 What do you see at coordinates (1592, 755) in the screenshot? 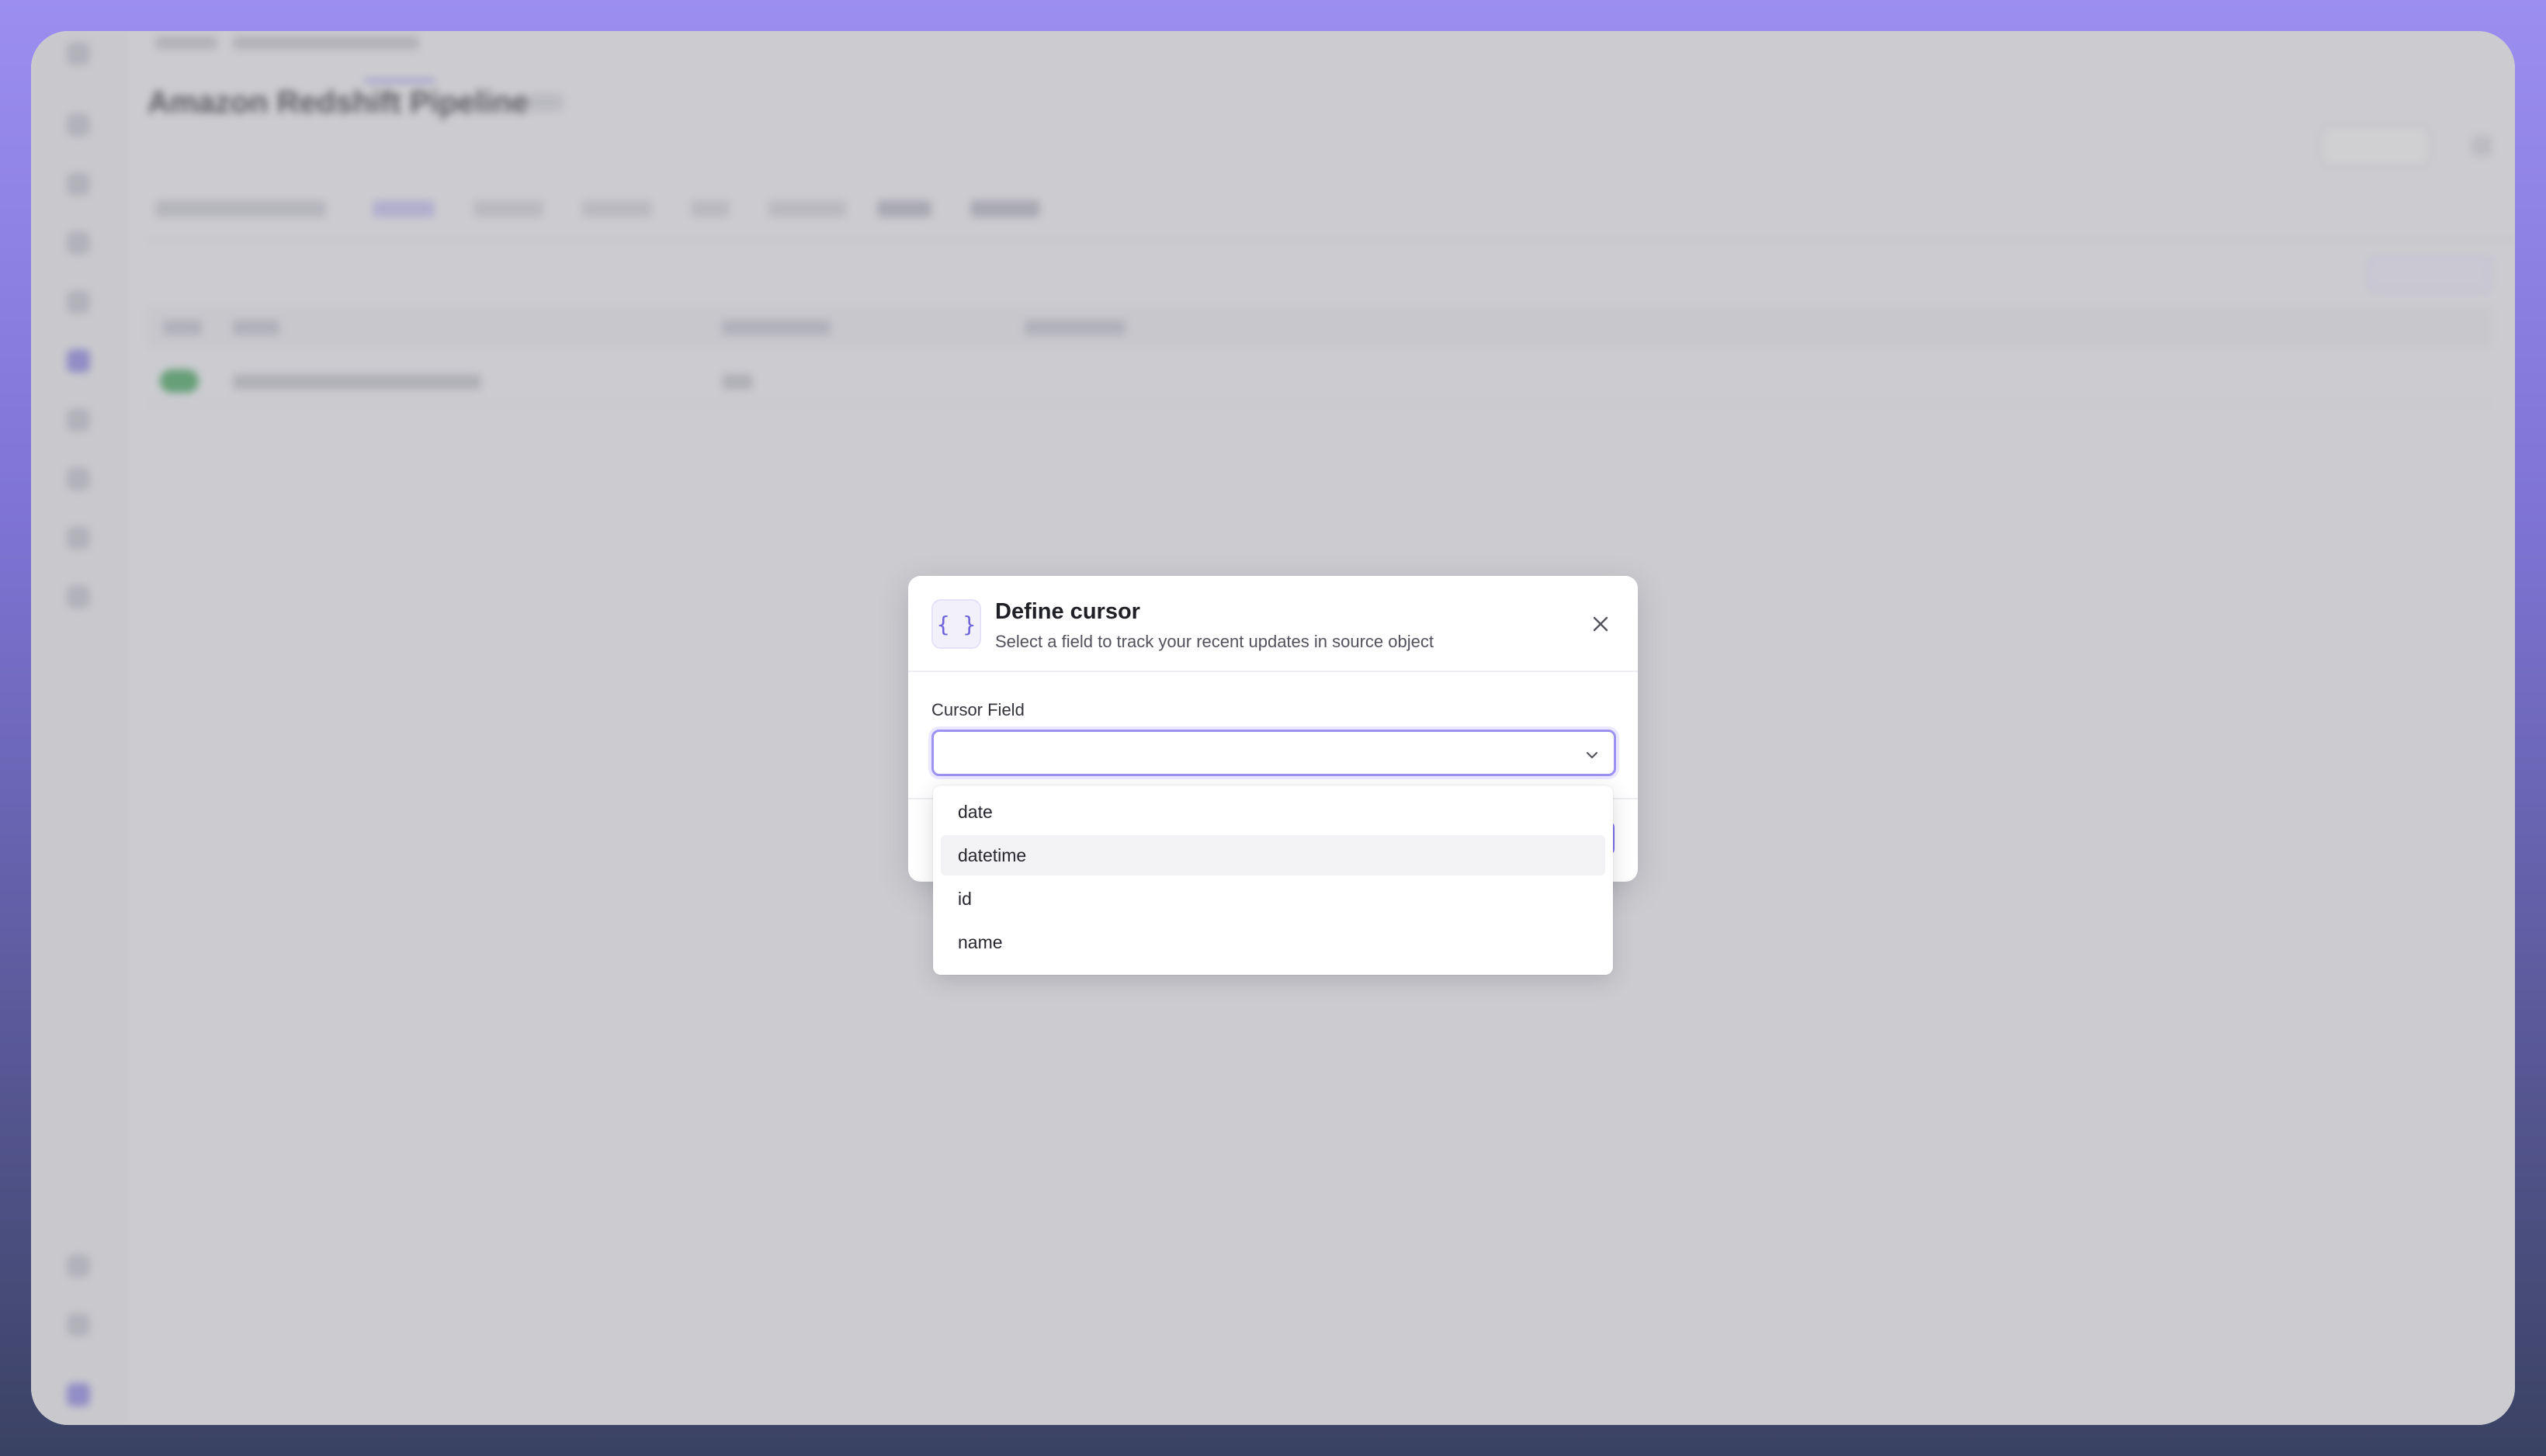
I see `chevron-down-icon` at bounding box center [1592, 755].